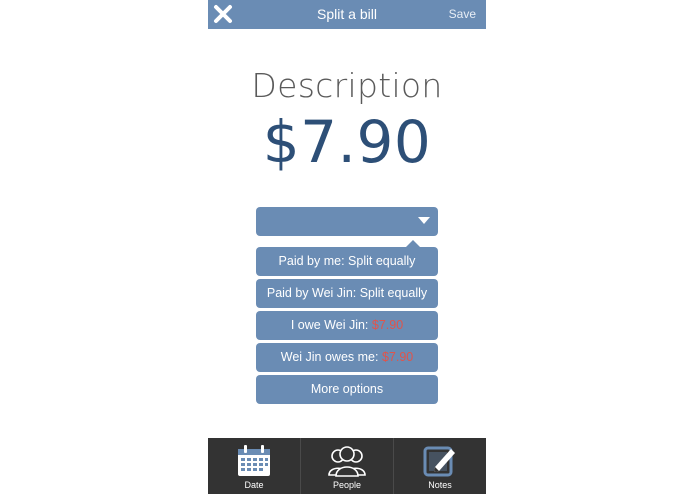  I want to click on tab-date: Date, so click(254, 466).